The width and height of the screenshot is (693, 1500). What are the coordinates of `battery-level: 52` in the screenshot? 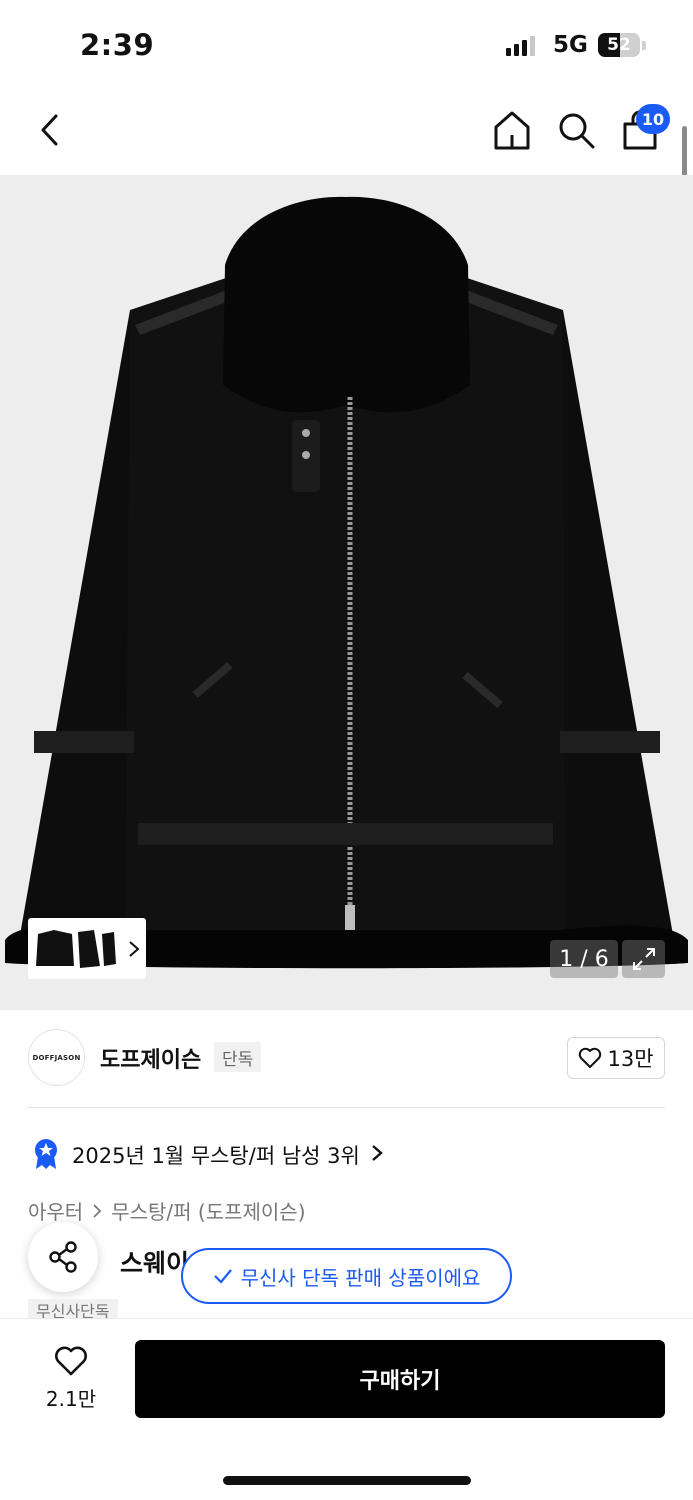 It's located at (619, 45).